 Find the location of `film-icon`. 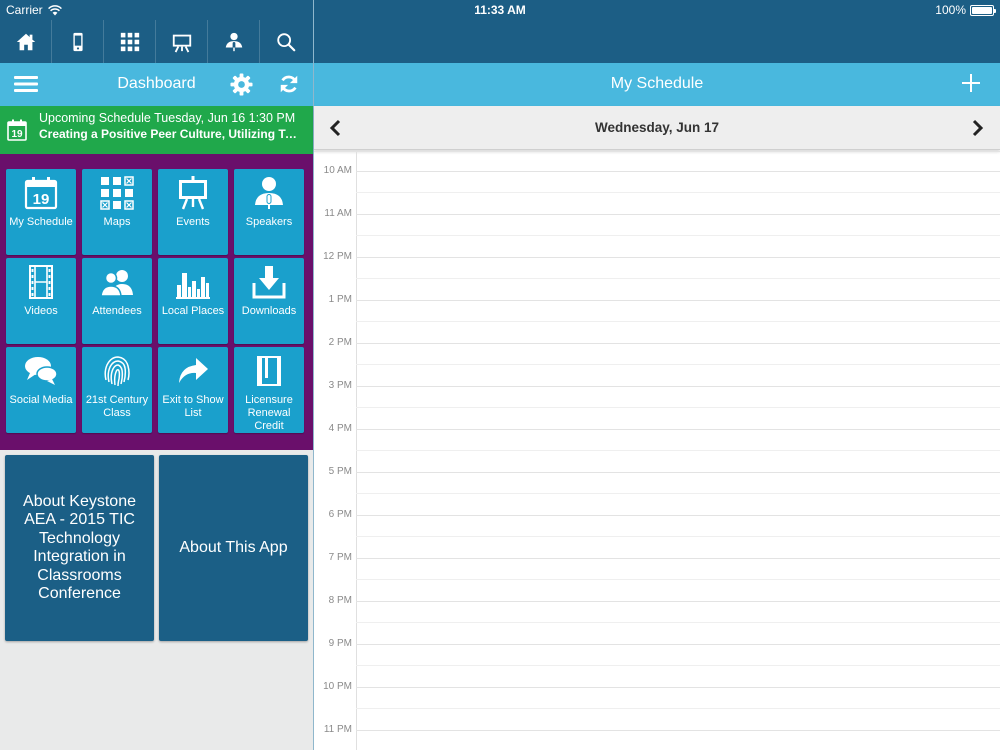

film-icon is located at coordinates (41, 282).